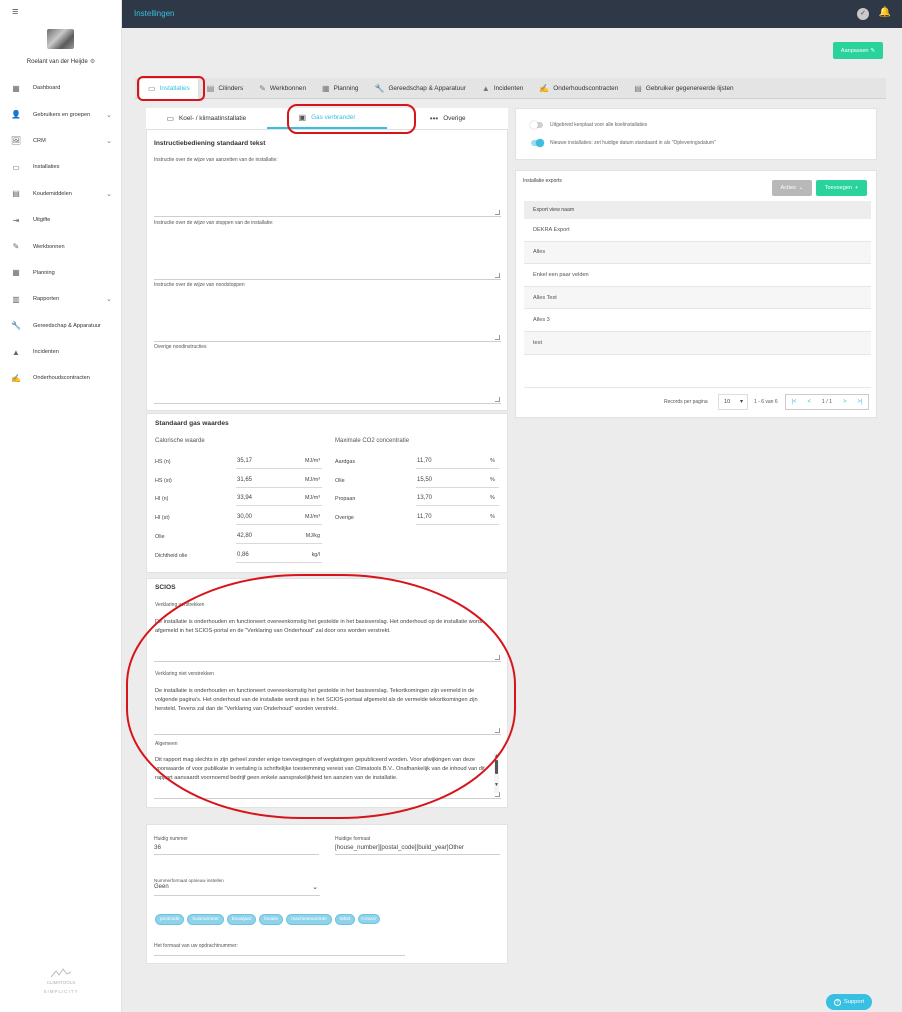 The image size is (902, 1012). I want to click on tab-planning: ▦ Planning, so click(340, 88).